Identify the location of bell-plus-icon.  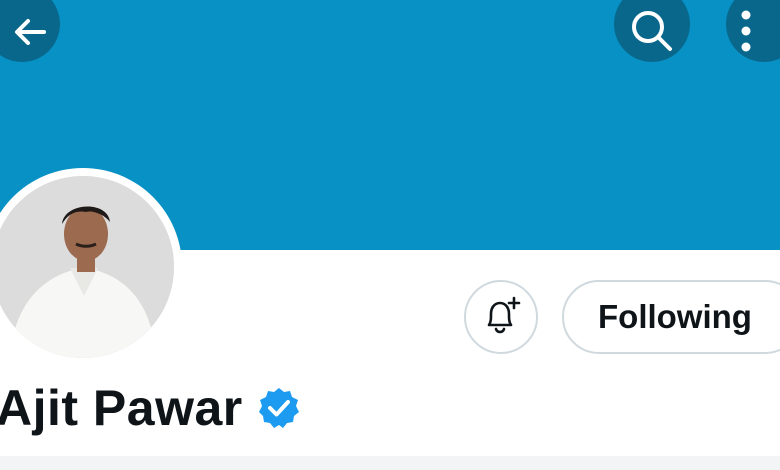
(504, 315).